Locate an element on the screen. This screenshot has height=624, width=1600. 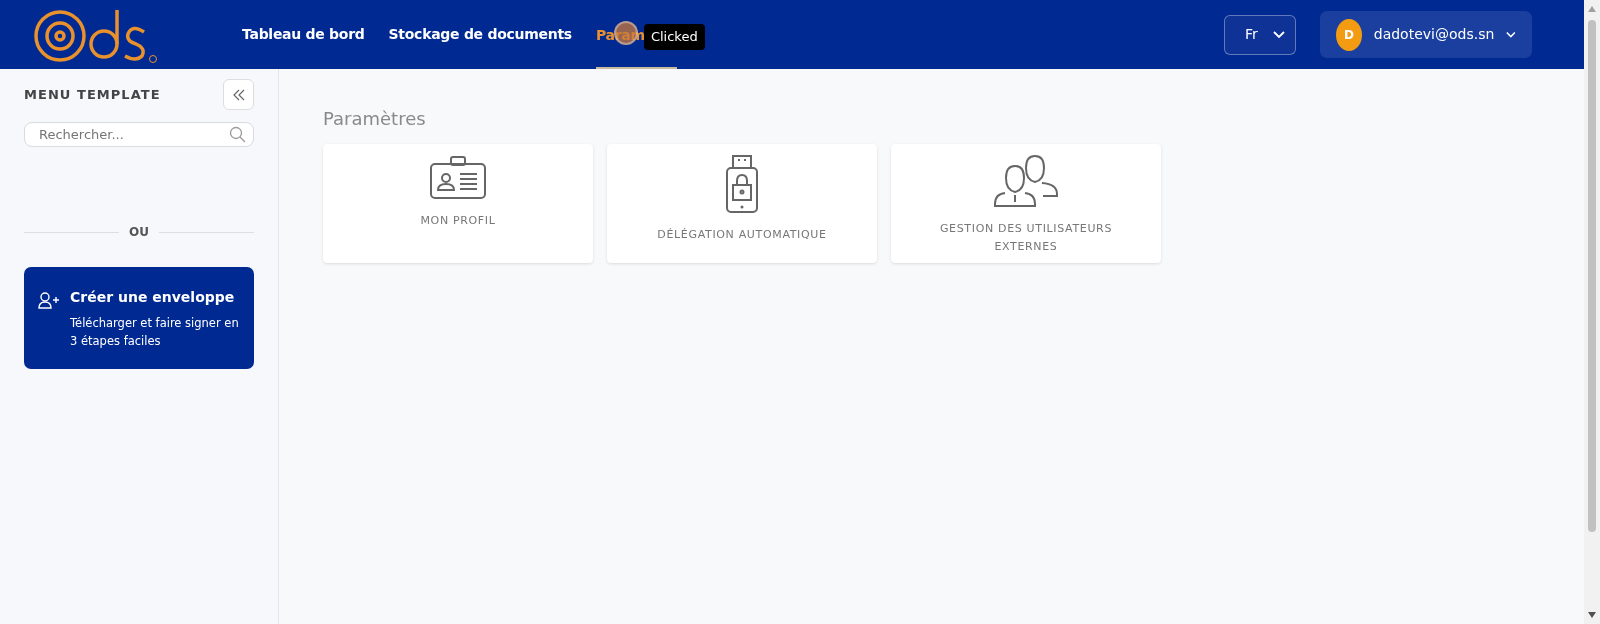
scrollbar is located at coordinates (1592, 312).